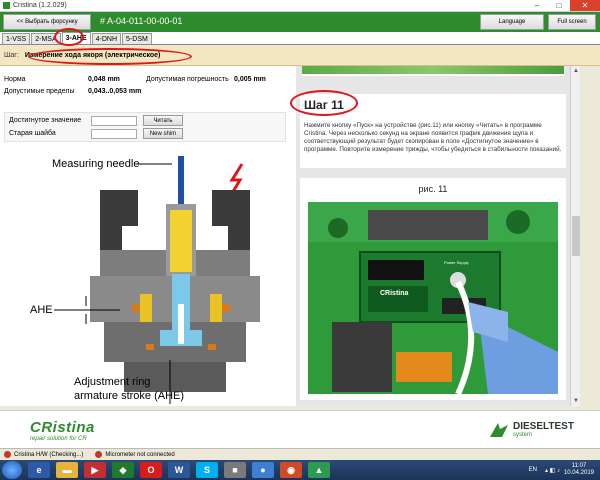 This screenshot has height=480, width=600. What do you see at coordinates (207, 470) in the screenshot?
I see `skype-icon: S` at bounding box center [207, 470].